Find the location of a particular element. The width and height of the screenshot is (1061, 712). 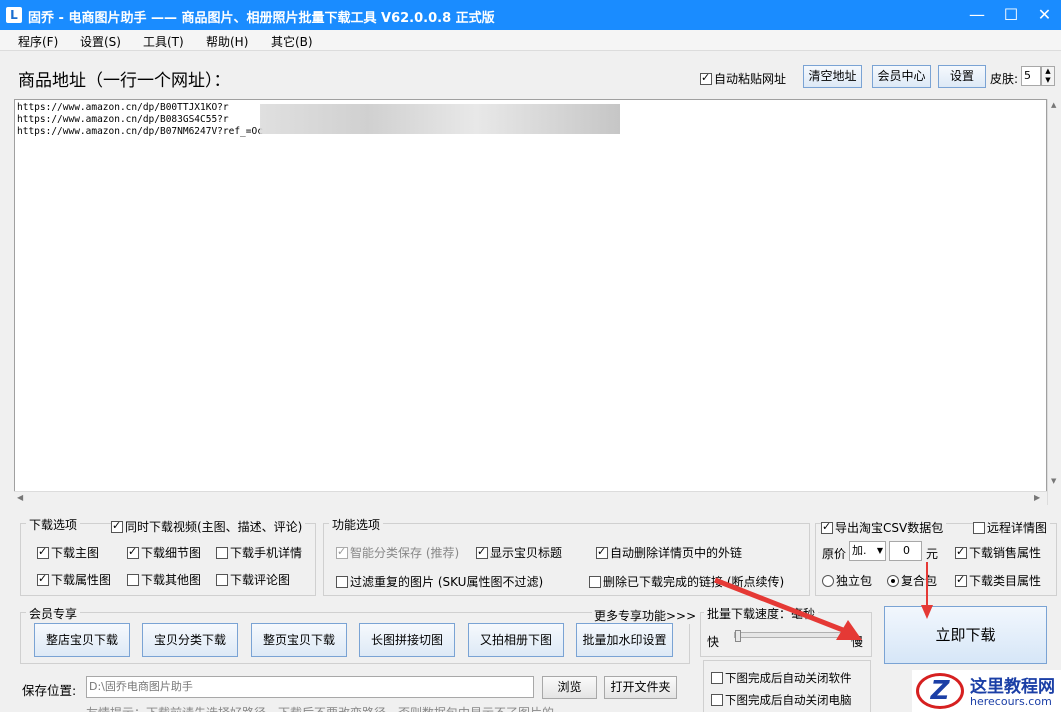

download-now-button: 立即下载 is located at coordinates (965, 635).